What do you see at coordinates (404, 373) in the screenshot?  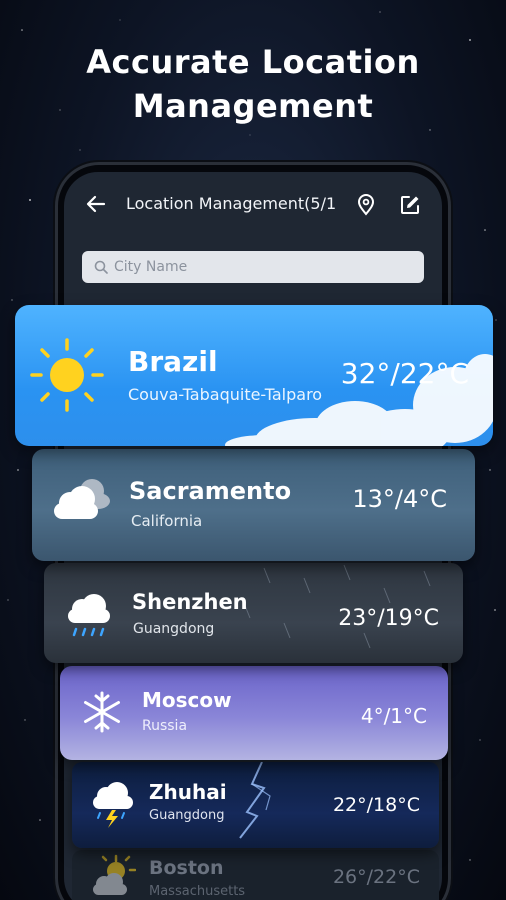 I see `temperature-range: 32°/22°C` at bounding box center [404, 373].